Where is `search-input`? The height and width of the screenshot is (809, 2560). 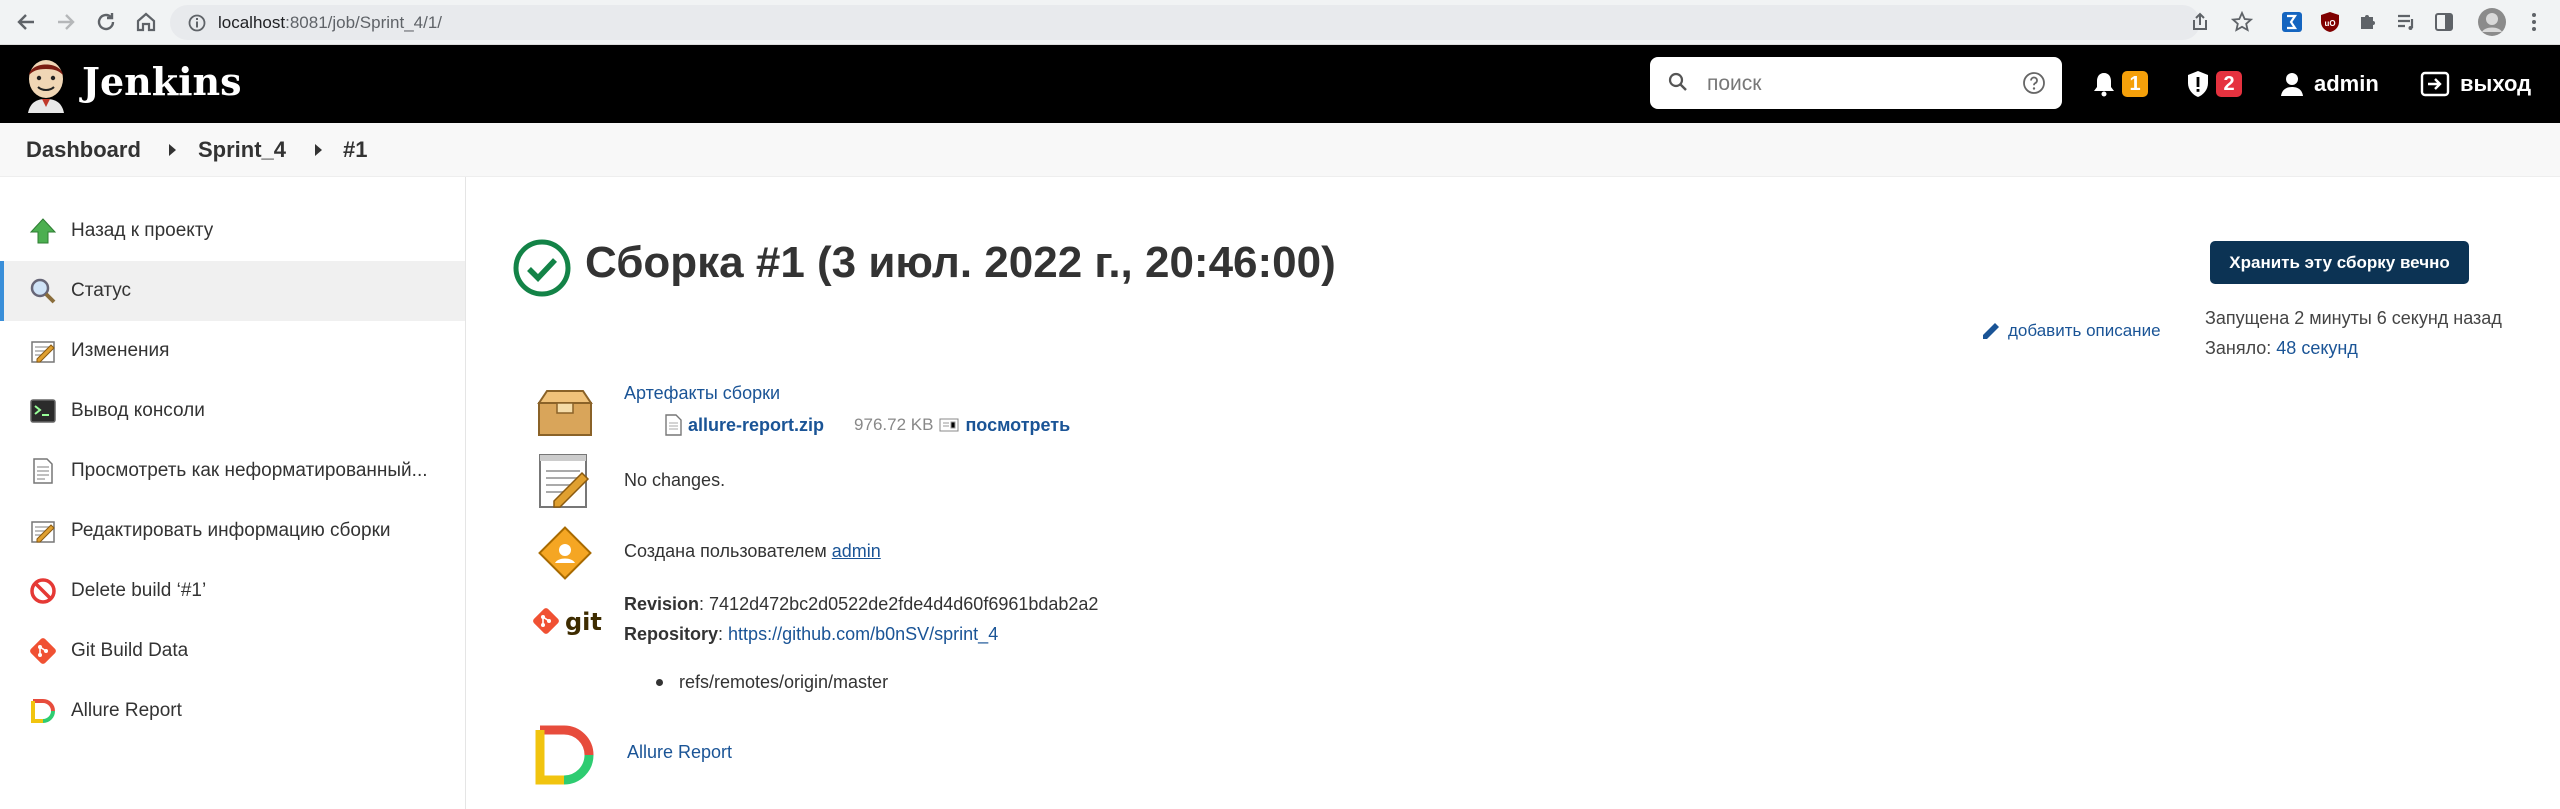 search-input is located at coordinates (1857, 84).